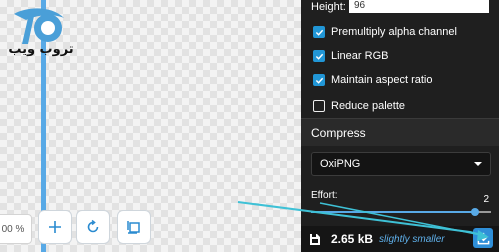 The width and height of the screenshot is (499, 252). What do you see at coordinates (393, 212) in the screenshot?
I see `effort-slider-fill` at bounding box center [393, 212].